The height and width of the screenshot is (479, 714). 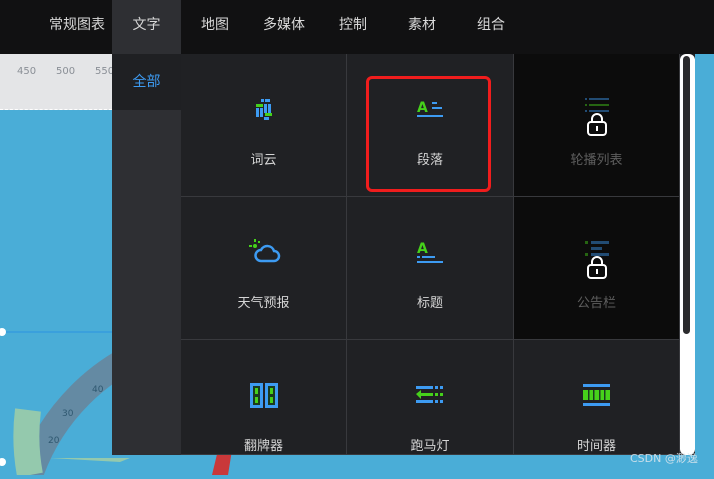 I want to click on tab-control: 控制, so click(x=353, y=27).